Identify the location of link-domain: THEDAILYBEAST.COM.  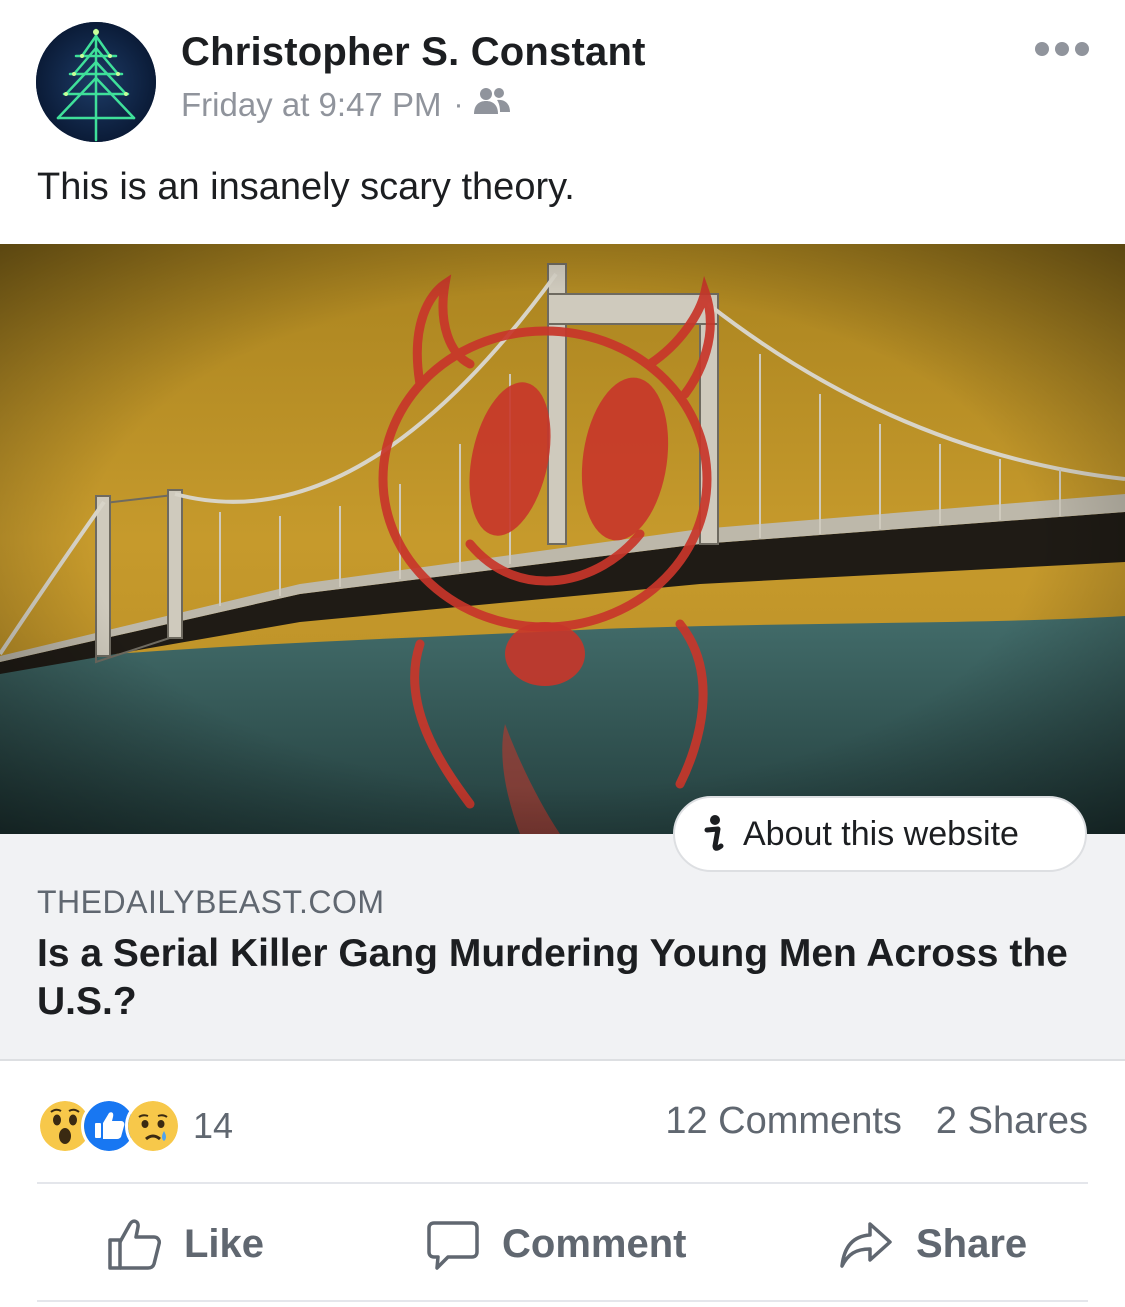
(211, 902).